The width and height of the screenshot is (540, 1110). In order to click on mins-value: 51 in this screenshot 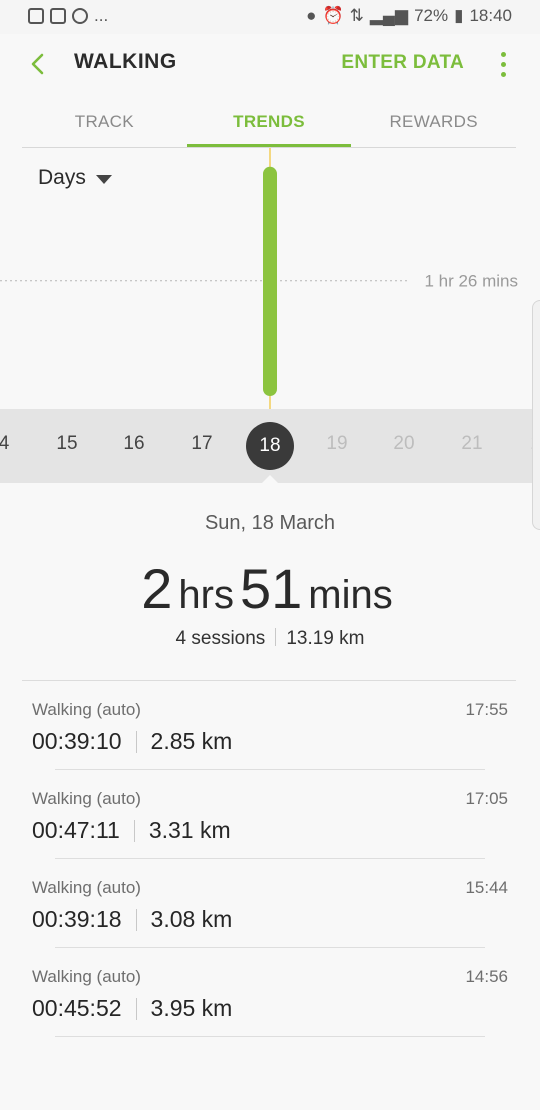, I will do `click(271, 588)`.